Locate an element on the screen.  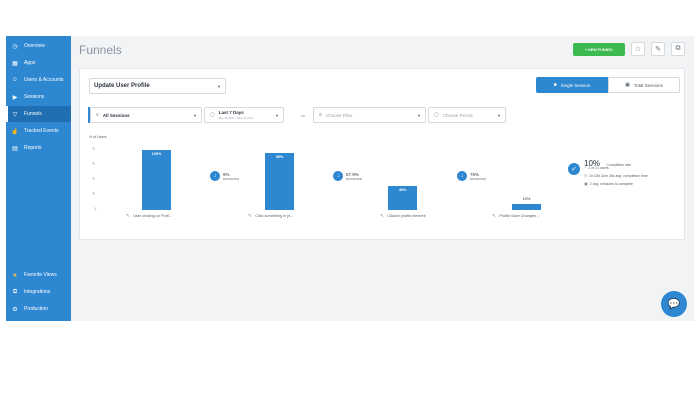
user-circle-icon: ◔ is located at coordinates (585, 167).